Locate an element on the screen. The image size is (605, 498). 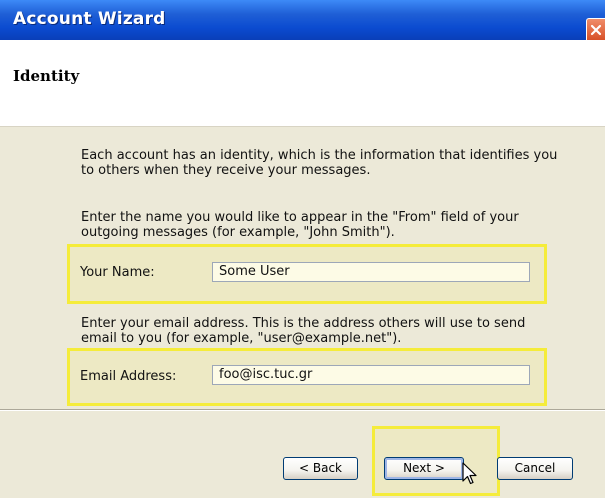
name-label: Your Name: is located at coordinates (117, 272).